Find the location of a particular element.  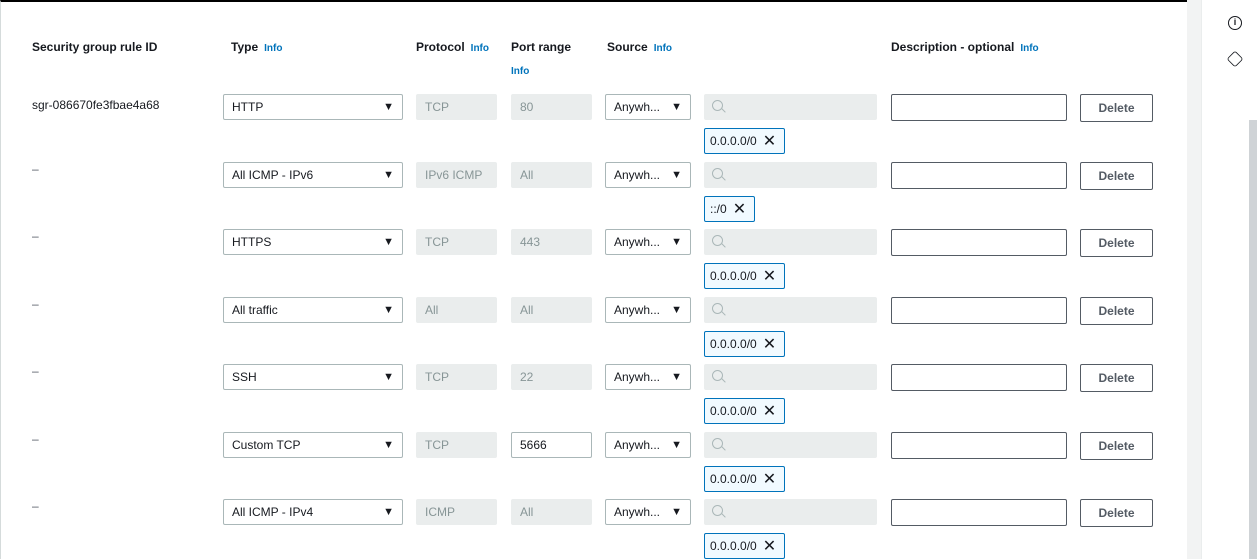

header-port-range: Port range is located at coordinates (541, 47).